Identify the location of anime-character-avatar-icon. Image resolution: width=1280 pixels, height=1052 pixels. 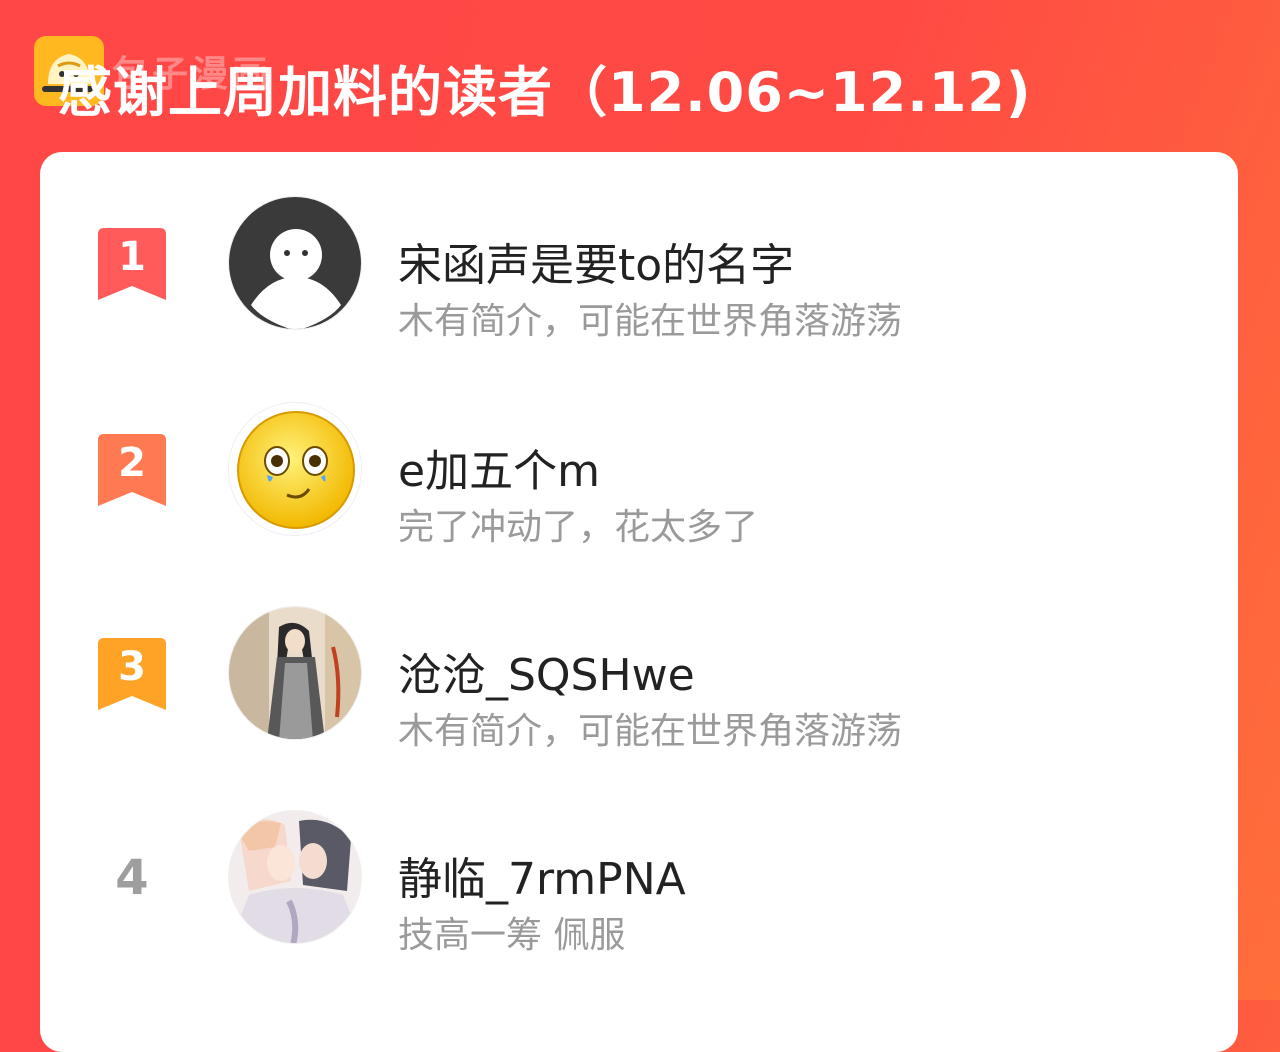
(295, 673).